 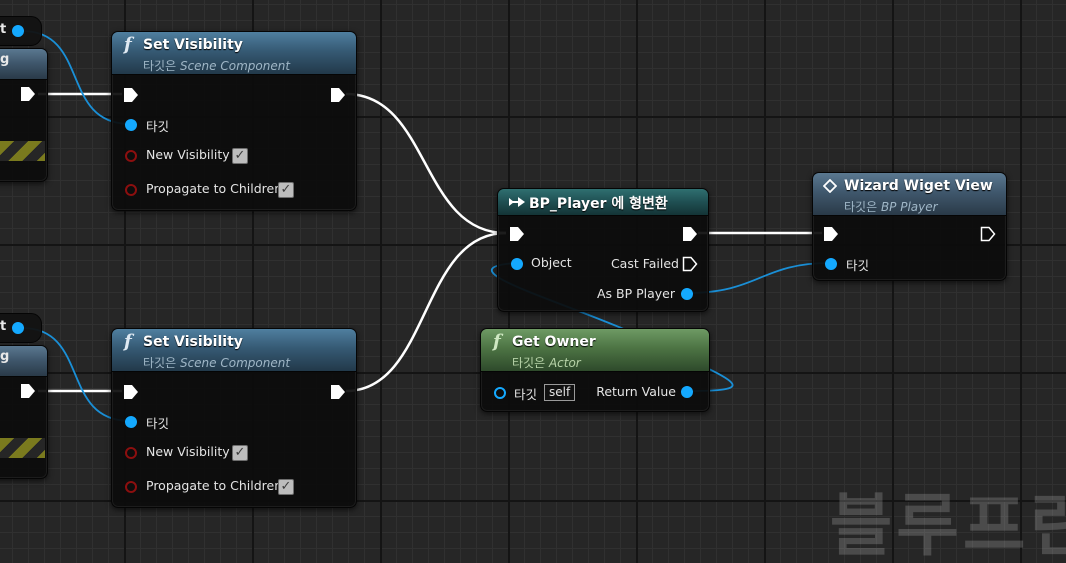 I want to click on cast-node-header: BP_Player 에 형변환, so click(x=603, y=202).